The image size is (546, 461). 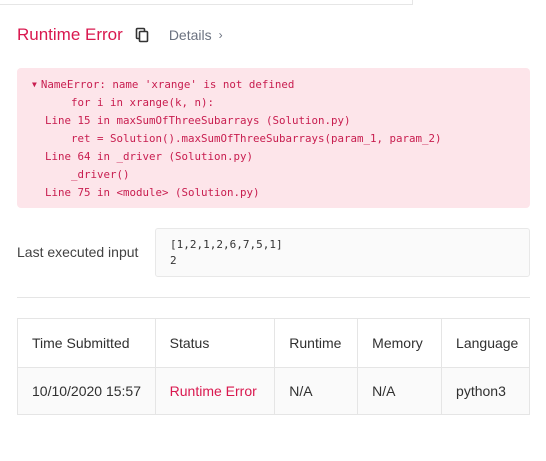 I want to click on traceback-line: Line 75 in <module> (Solution.py), so click(x=152, y=192).